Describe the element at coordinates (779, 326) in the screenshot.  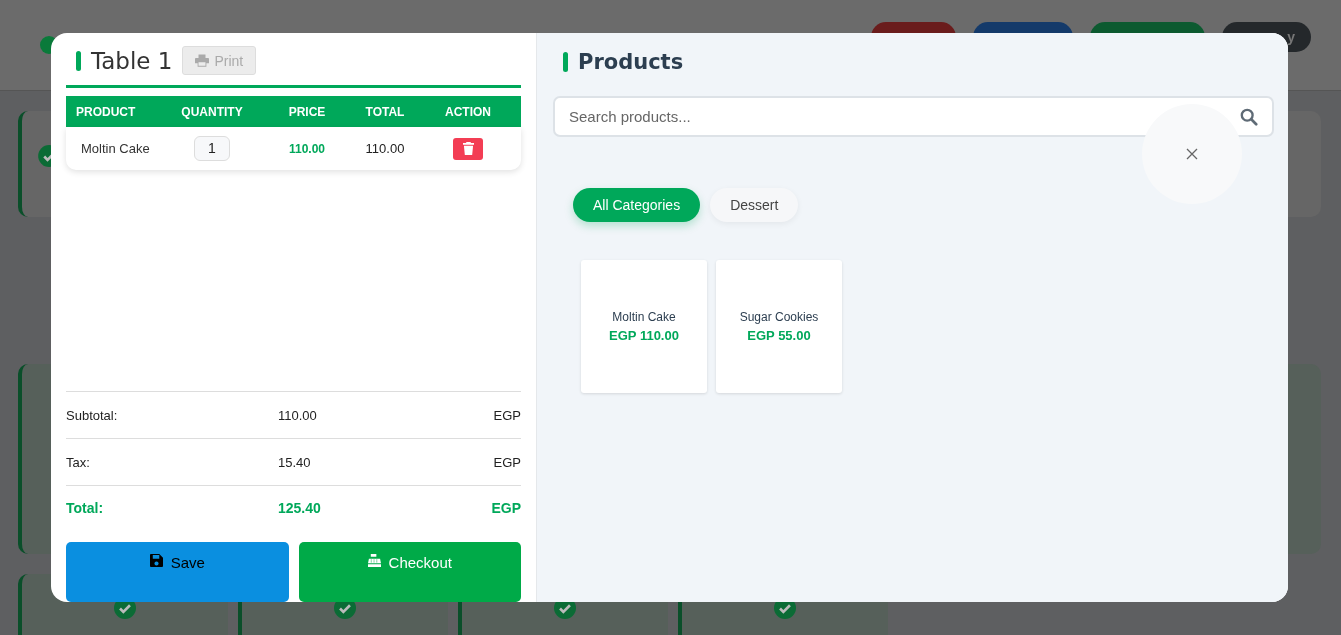
I see `product-card: Sugar Cookies EGP 55.00` at that location.